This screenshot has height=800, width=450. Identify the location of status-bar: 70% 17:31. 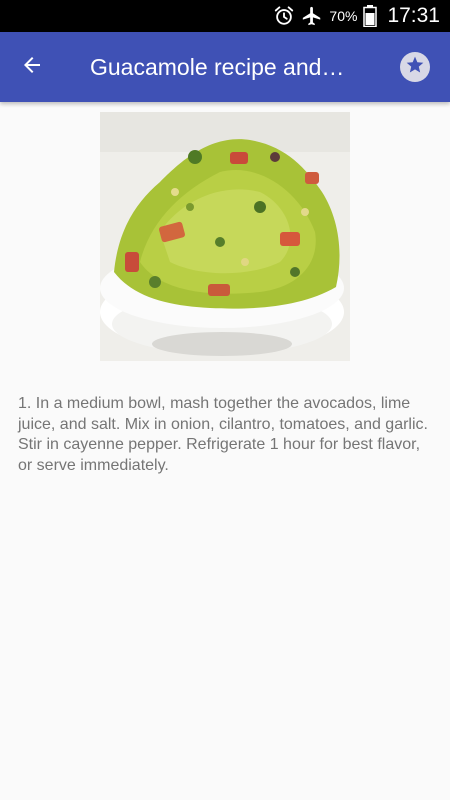
(225, 16).